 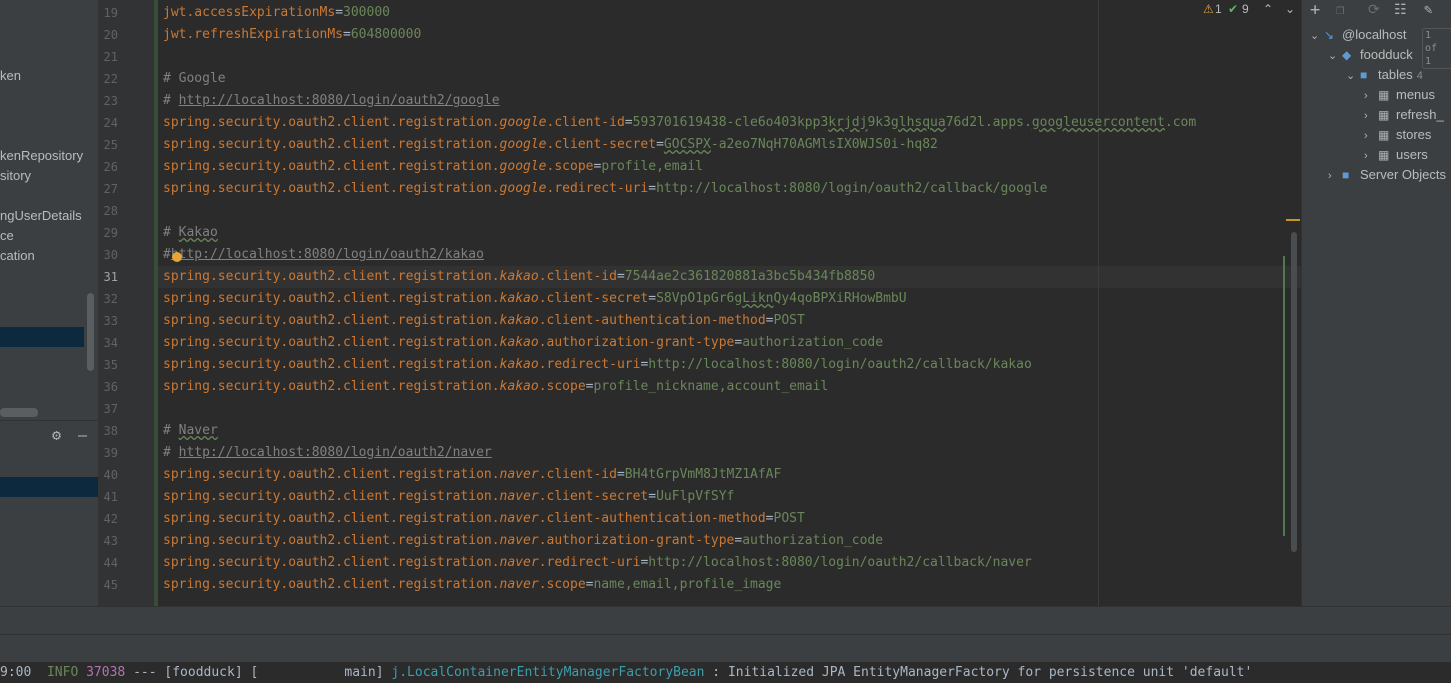 What do you see at coordinates (1374, 10) in the screenshot?
I see `refresh-icon: ⟳` at bounding box center [1374, 10].